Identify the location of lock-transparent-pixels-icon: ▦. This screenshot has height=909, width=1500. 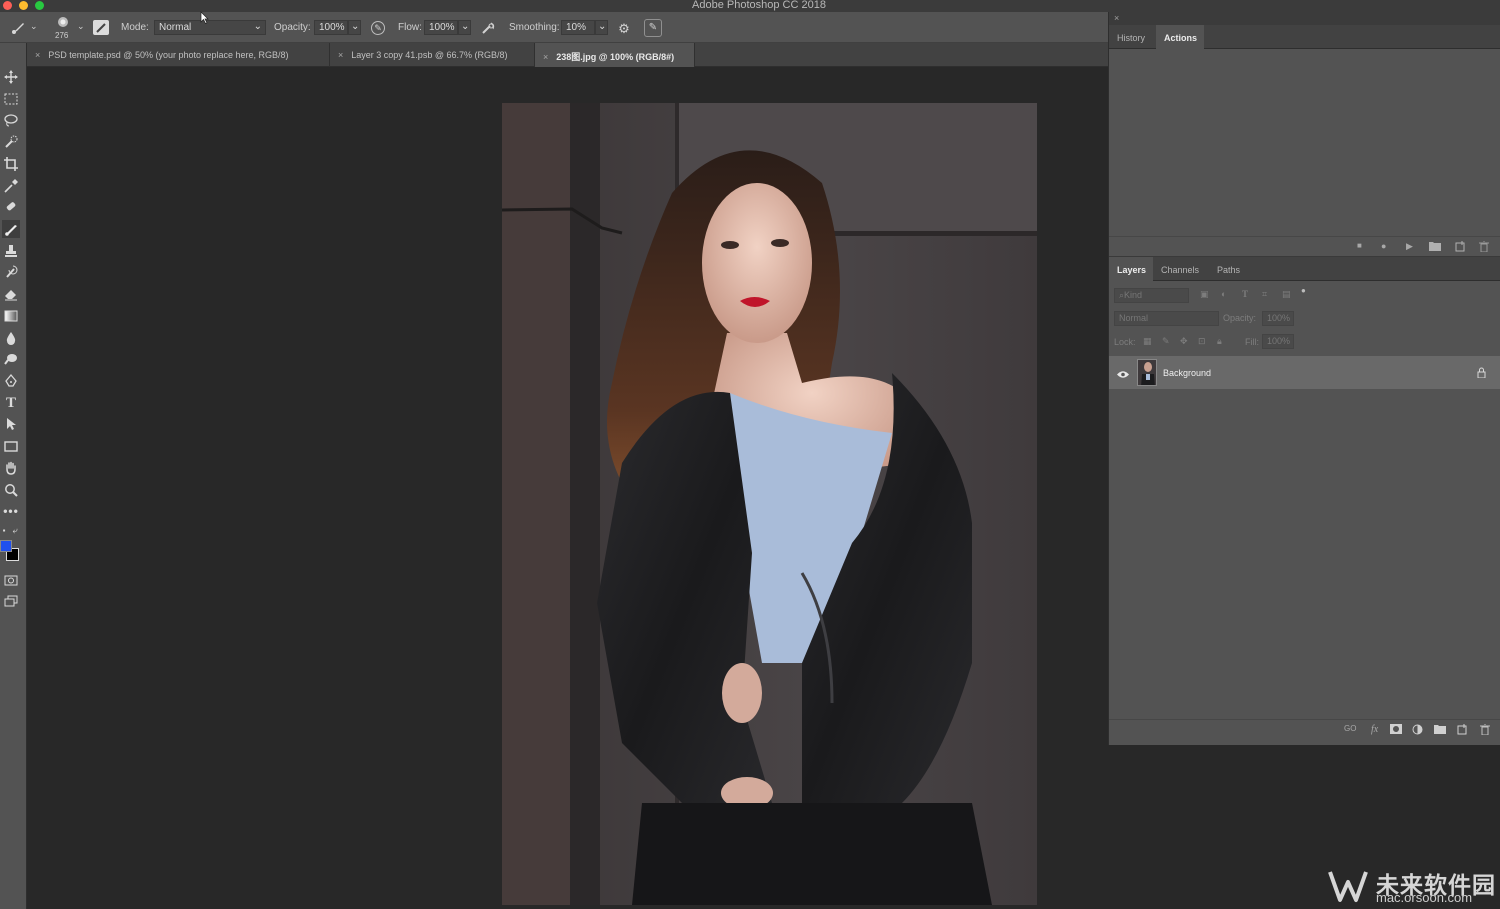
(1147, 341).